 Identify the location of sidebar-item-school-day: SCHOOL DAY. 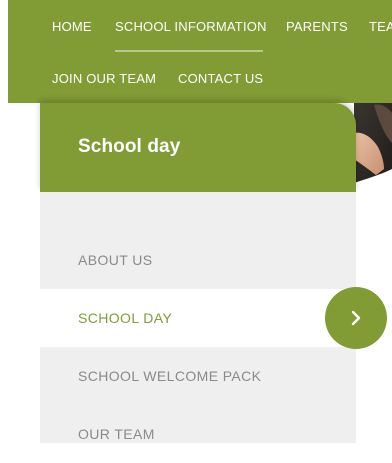
(198, 318).